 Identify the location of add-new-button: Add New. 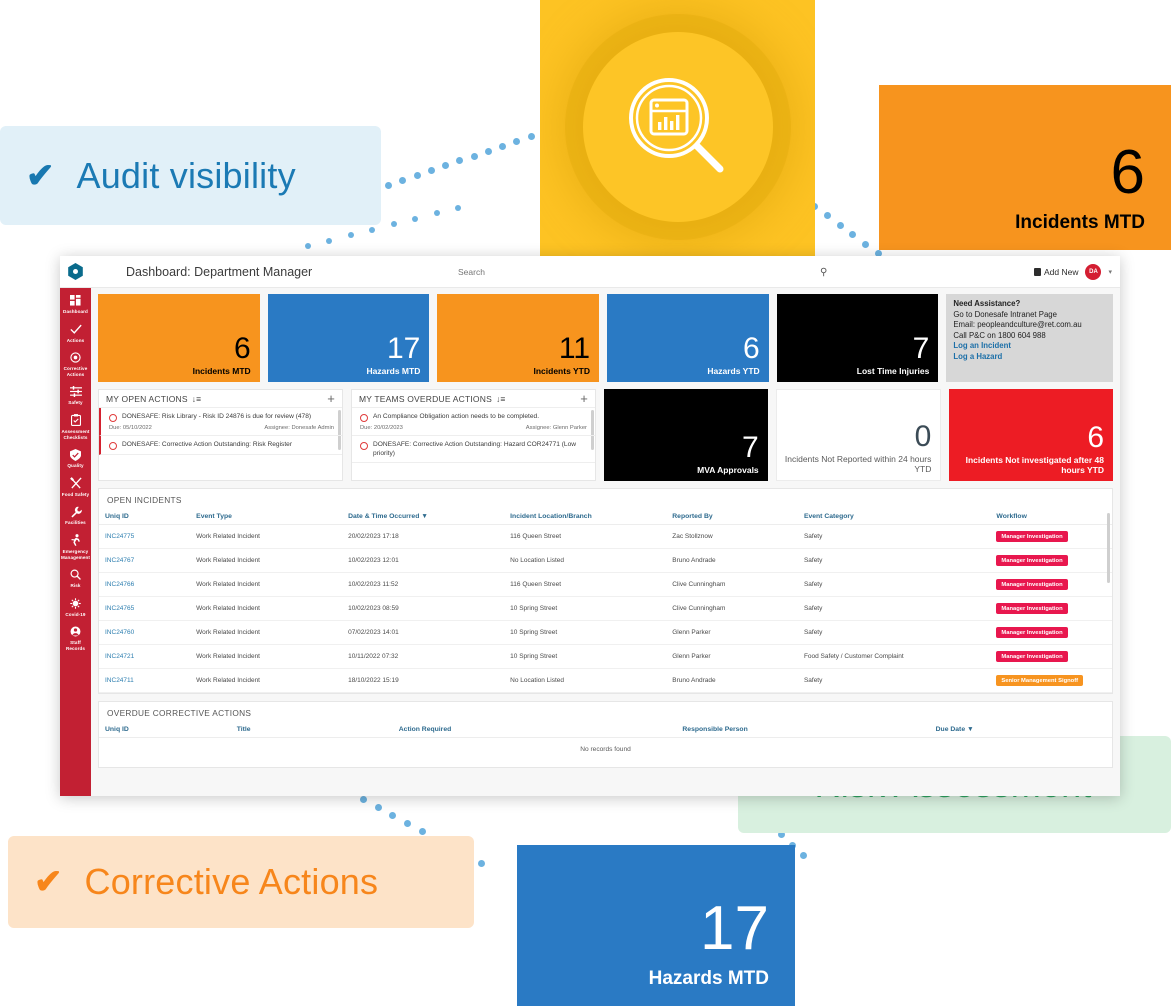
(1055, 272).